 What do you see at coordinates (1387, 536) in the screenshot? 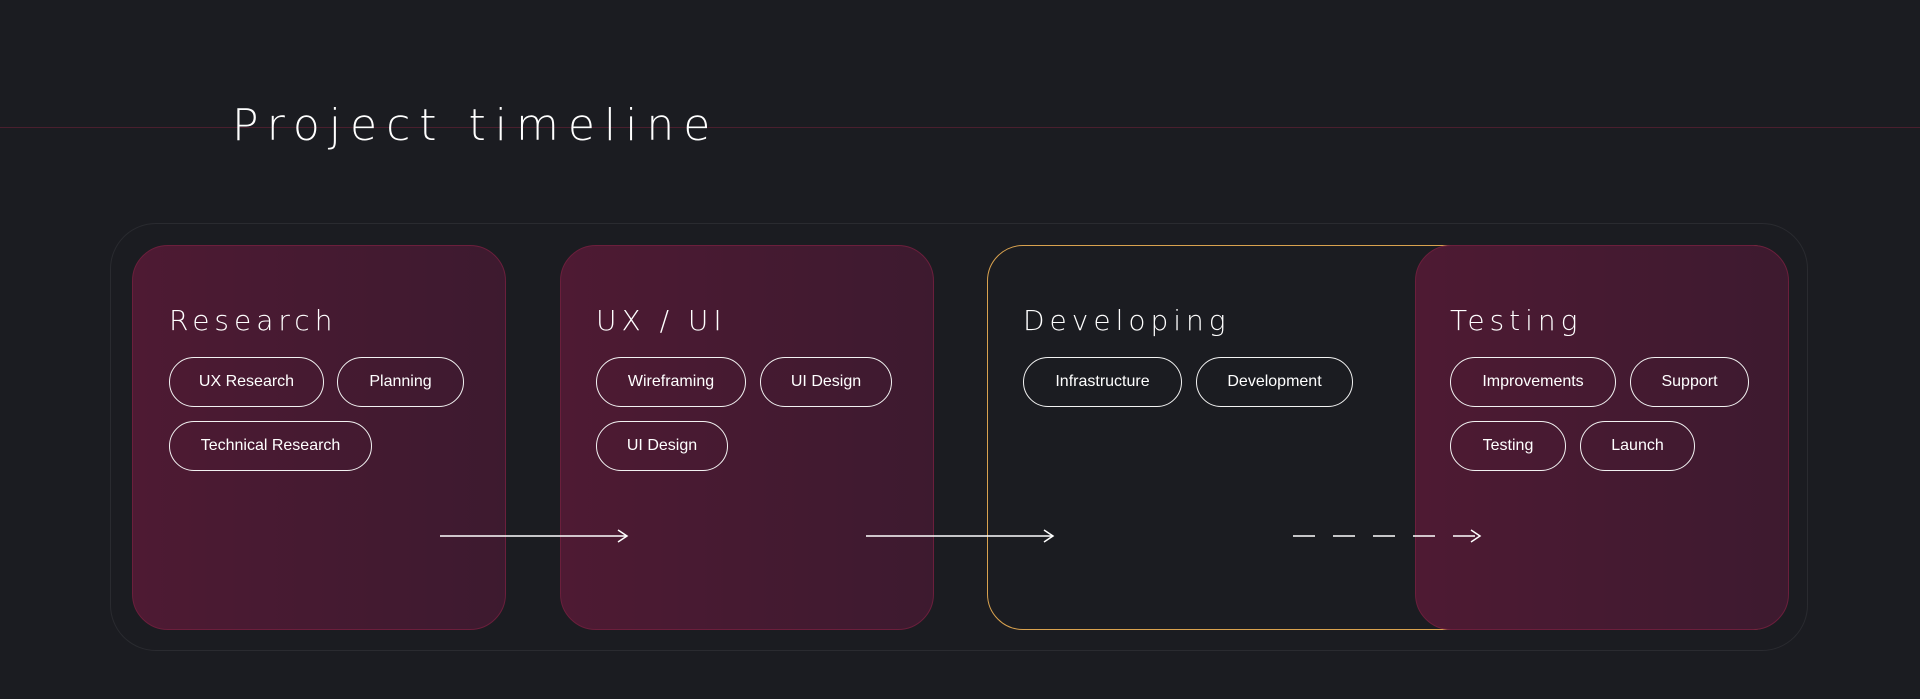
I see `dashed-arrow-right-icon` at bounding box center [1387, 536].